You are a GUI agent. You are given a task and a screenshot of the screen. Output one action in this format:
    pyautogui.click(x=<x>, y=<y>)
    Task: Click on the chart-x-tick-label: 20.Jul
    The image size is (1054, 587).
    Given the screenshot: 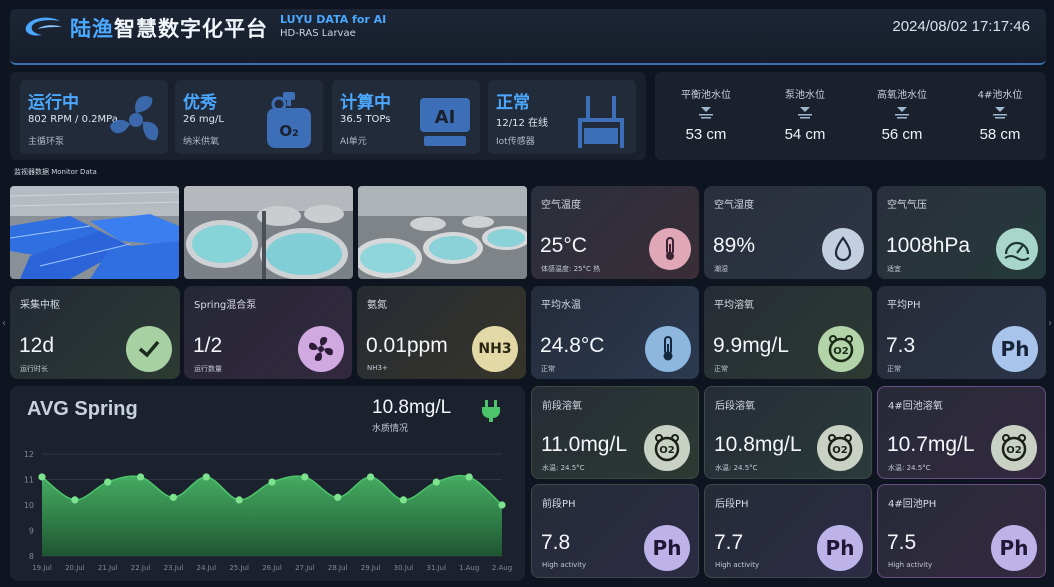 What is the action you would take?
    pyautogui.click(x=75, y=568)
    